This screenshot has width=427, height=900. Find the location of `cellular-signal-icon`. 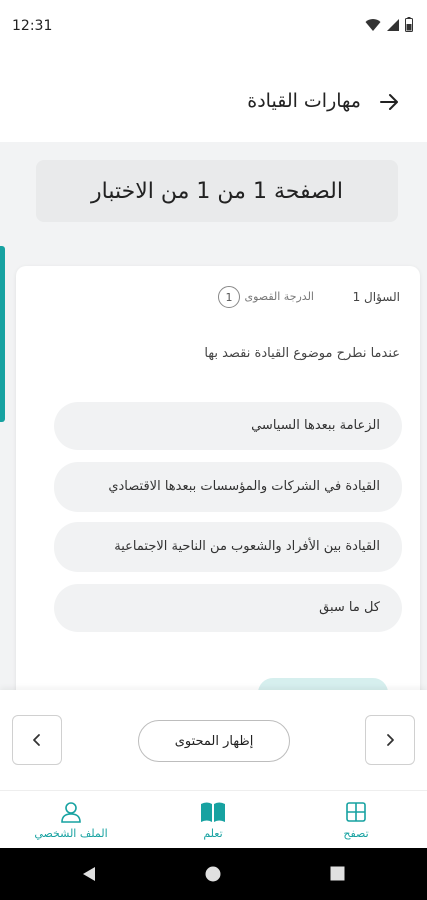

cellular-signal-icon is located at coordinates (393, 24).